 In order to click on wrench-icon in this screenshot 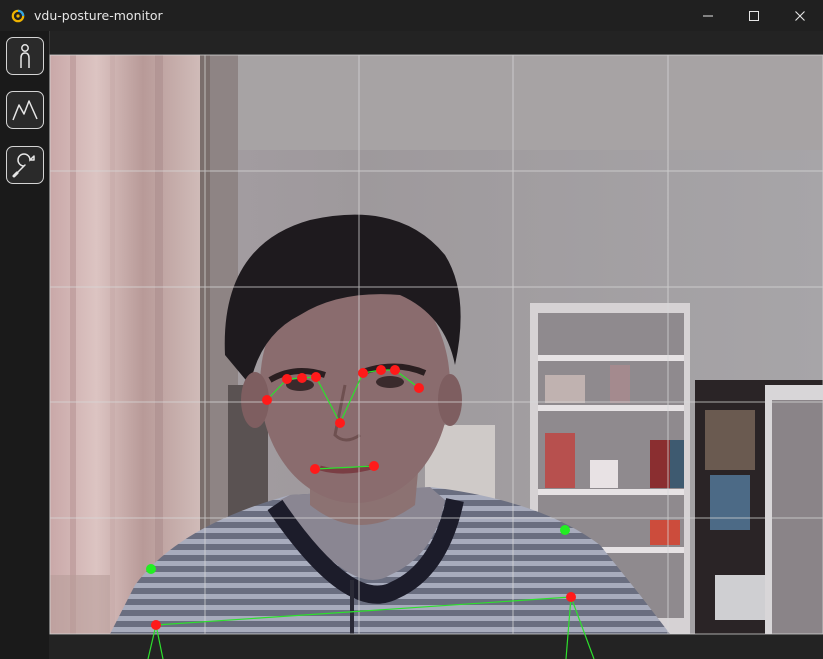, I will do `click(23, 165)`.